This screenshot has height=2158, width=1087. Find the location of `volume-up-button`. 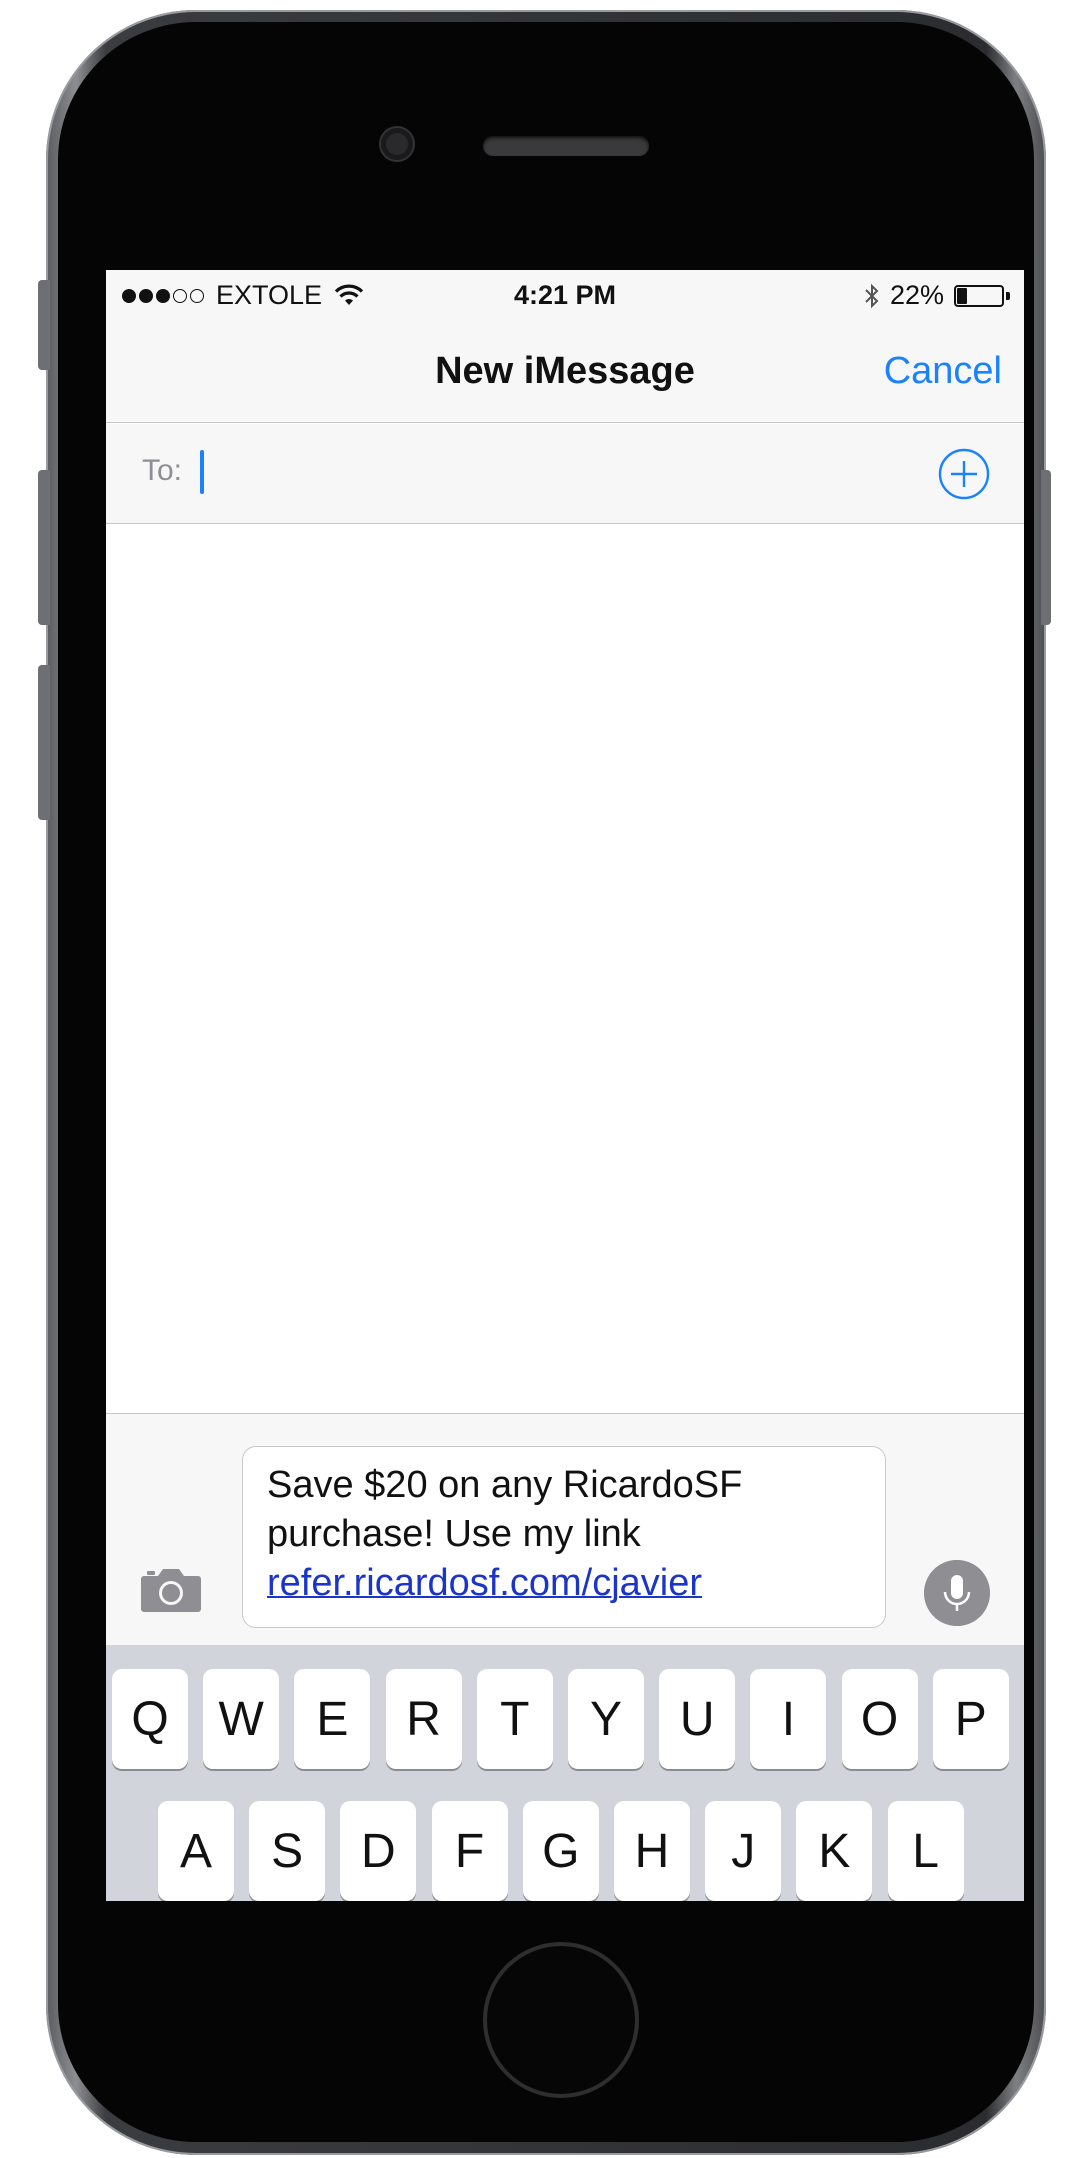

volume-up-button is located at coordinates (44, 547).